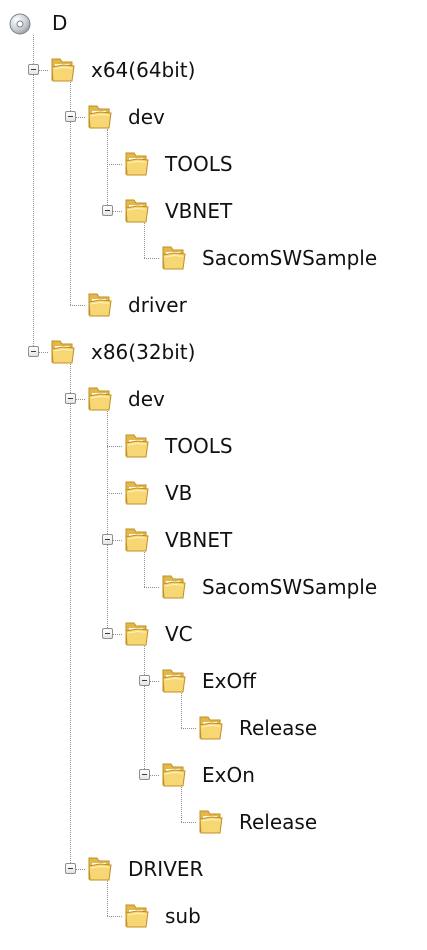  What do you see at coordinates (60, 23) in the screenshot?
I see `tree-node-label: D` at bounding box center [60, 23].